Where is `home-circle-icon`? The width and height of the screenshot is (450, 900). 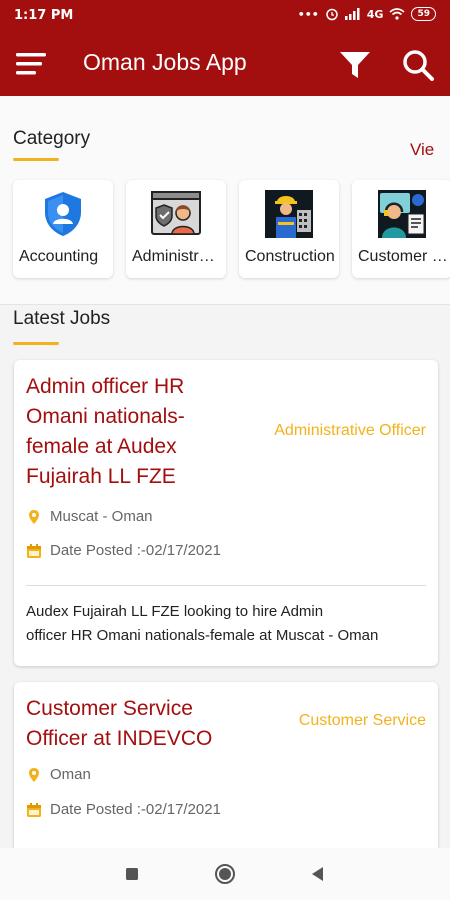 home-circle-icon is located at coordinates (225, 874).